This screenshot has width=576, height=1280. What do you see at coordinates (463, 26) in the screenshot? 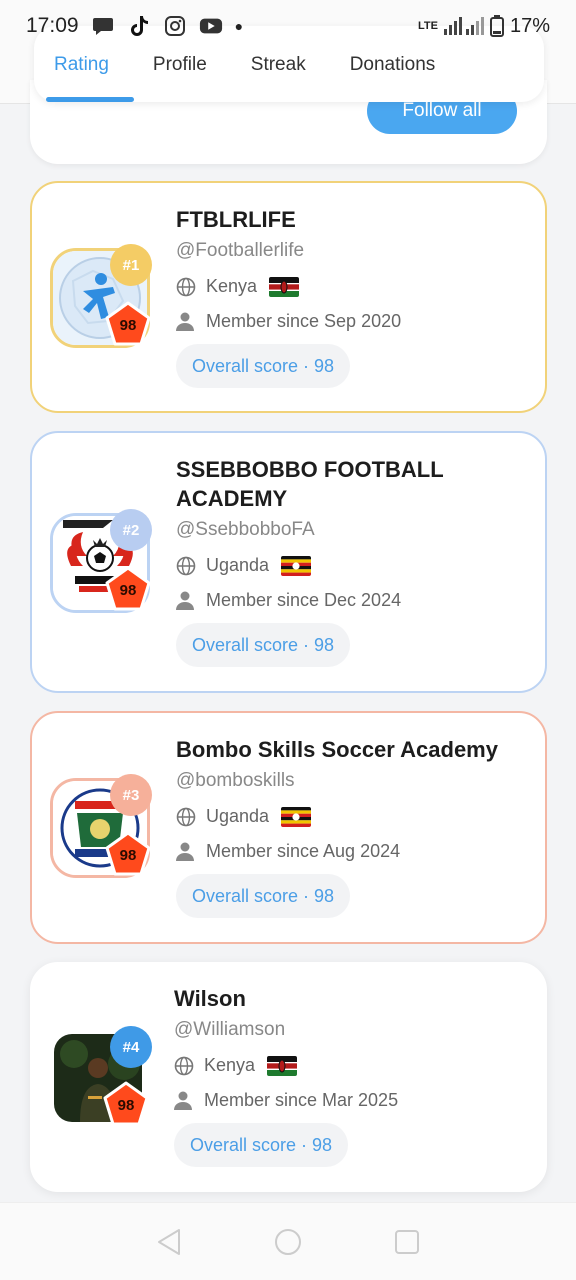
I see `signal-icon` at bounding box center [463, 26].